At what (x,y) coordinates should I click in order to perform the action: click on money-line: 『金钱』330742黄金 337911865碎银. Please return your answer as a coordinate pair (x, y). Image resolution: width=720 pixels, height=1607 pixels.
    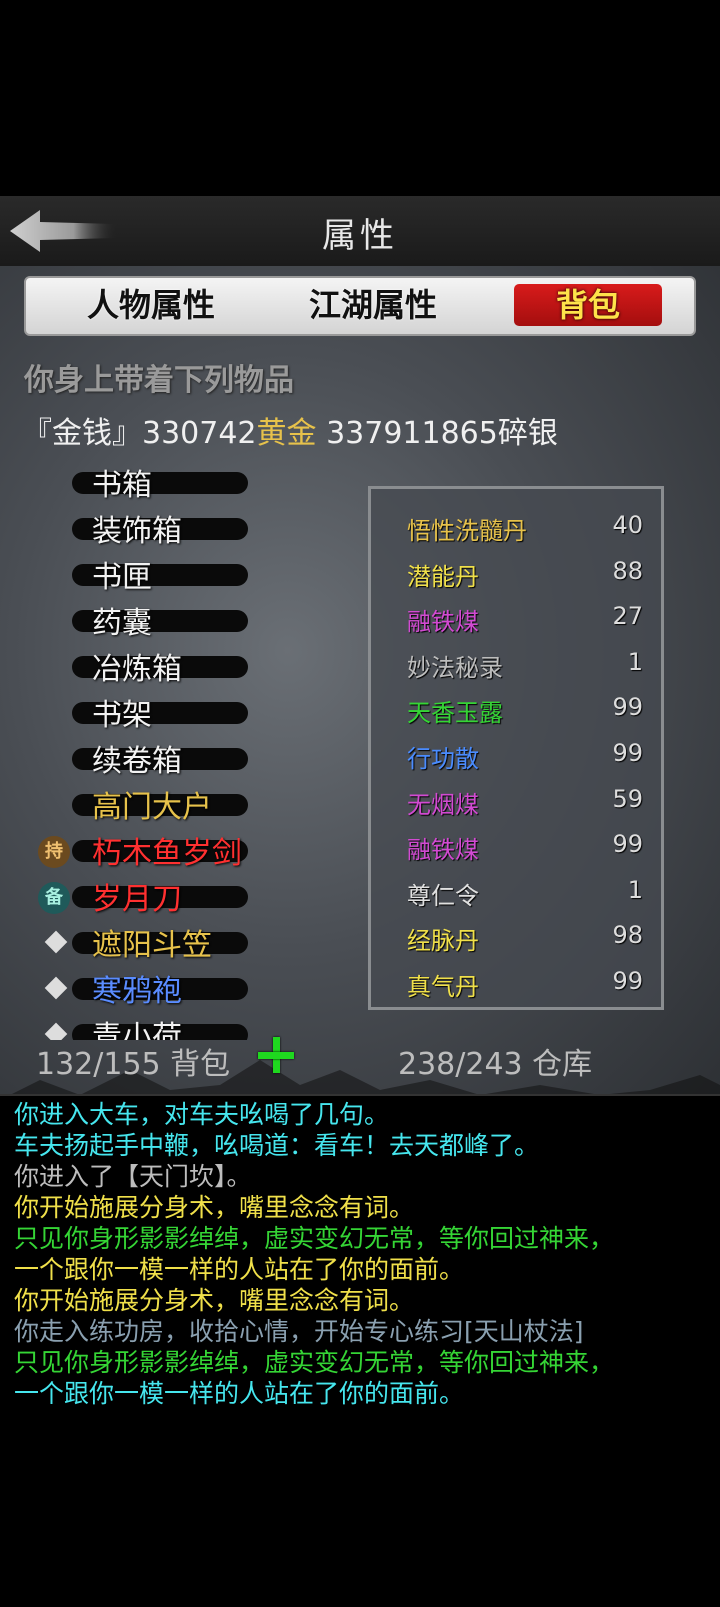
    Looking at the image, I should click on (290, 430).